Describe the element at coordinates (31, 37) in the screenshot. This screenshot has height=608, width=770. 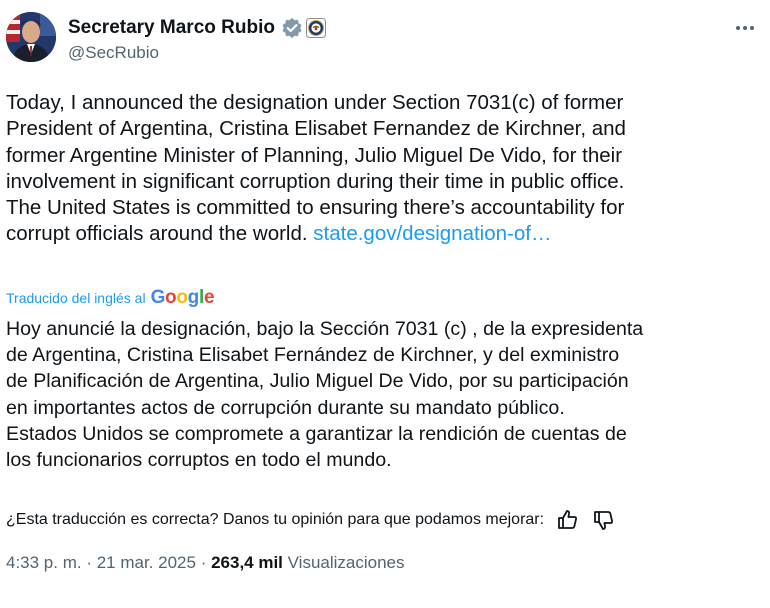
I see `avatar` at that location.